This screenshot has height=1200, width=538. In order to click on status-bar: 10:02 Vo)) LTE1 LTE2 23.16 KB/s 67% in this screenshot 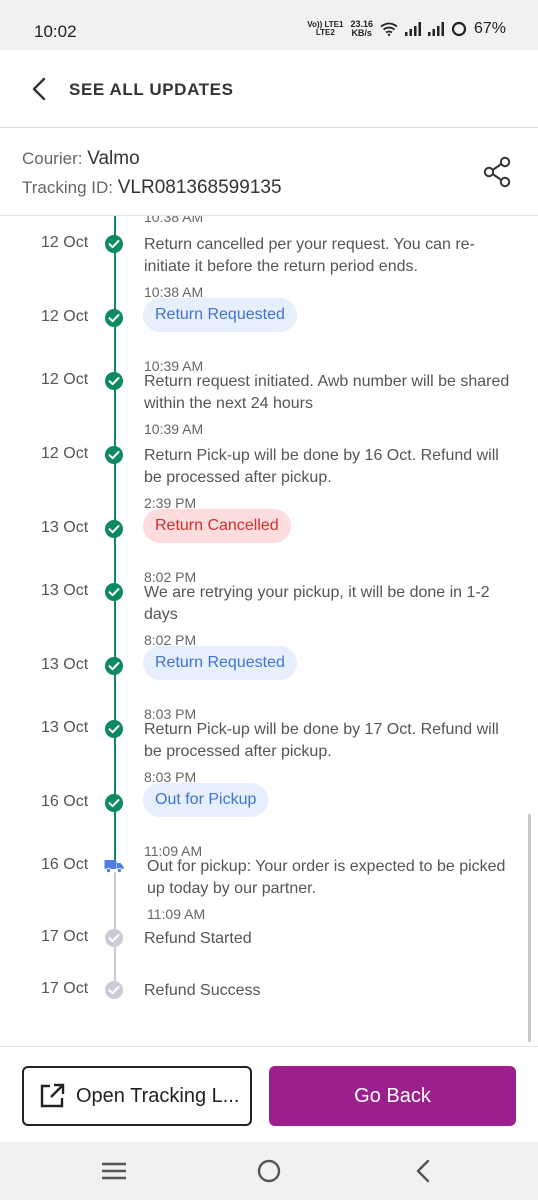, I will do `click(269, 25)`.